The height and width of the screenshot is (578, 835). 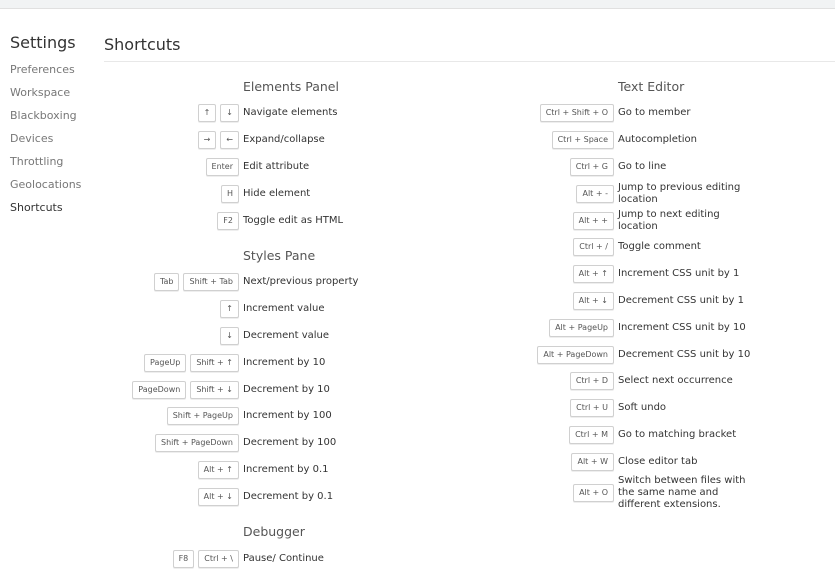 I want to click on shortcut-description: Navigate elements, so click(x=290, y=113).